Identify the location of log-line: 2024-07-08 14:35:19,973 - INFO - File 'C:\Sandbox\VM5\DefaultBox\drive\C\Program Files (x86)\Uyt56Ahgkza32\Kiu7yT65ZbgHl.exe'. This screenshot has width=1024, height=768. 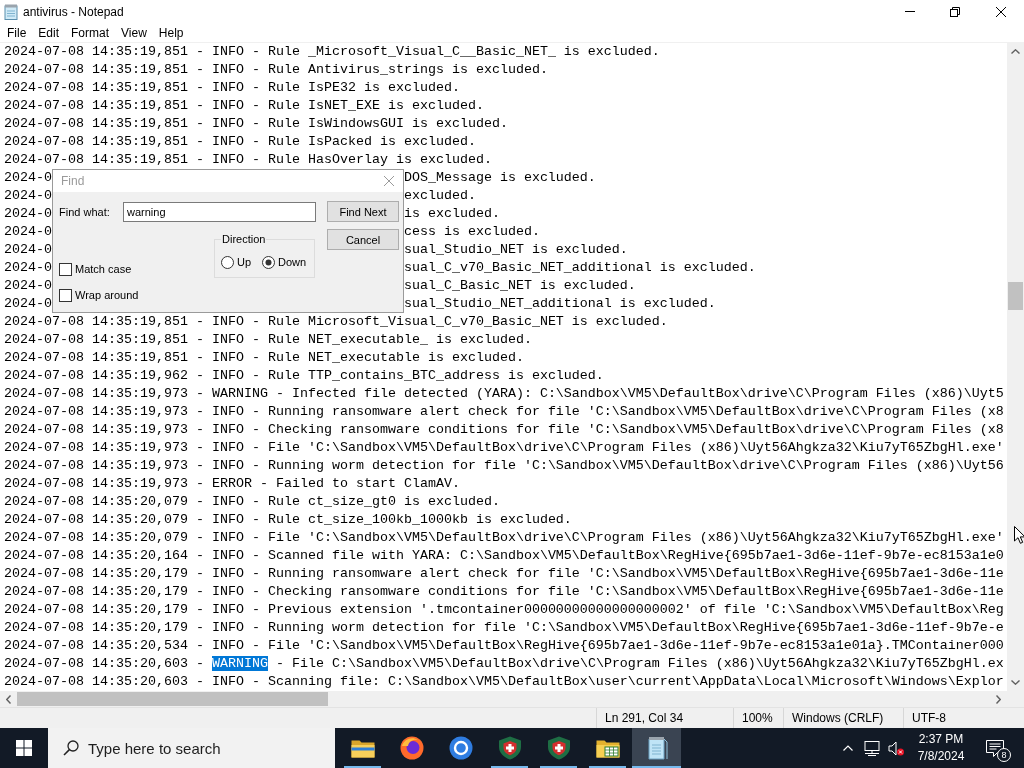
(504, 447).